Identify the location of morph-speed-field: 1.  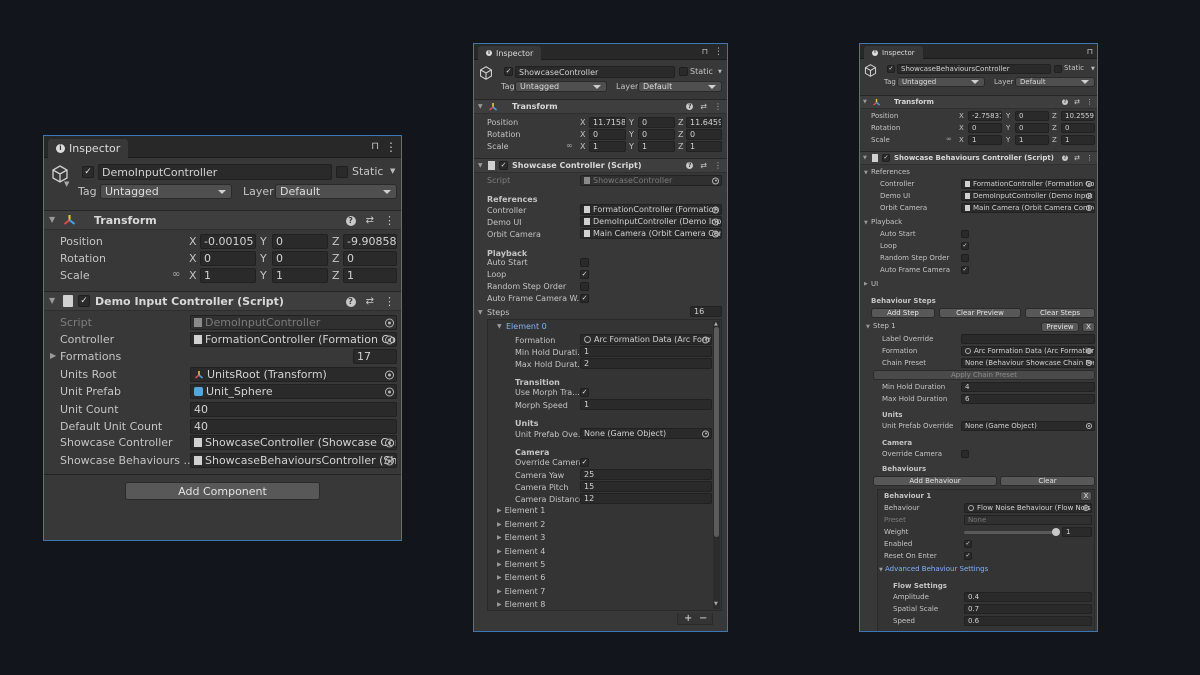
(646, 404).